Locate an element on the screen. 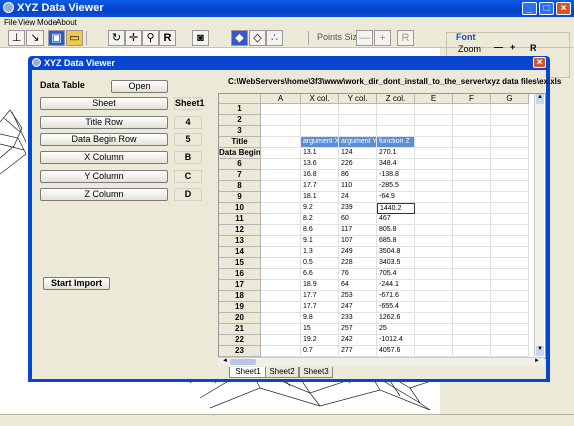 The image size is (574, 426). table-cell: -1012.4 is located at coordinates (396, 340).